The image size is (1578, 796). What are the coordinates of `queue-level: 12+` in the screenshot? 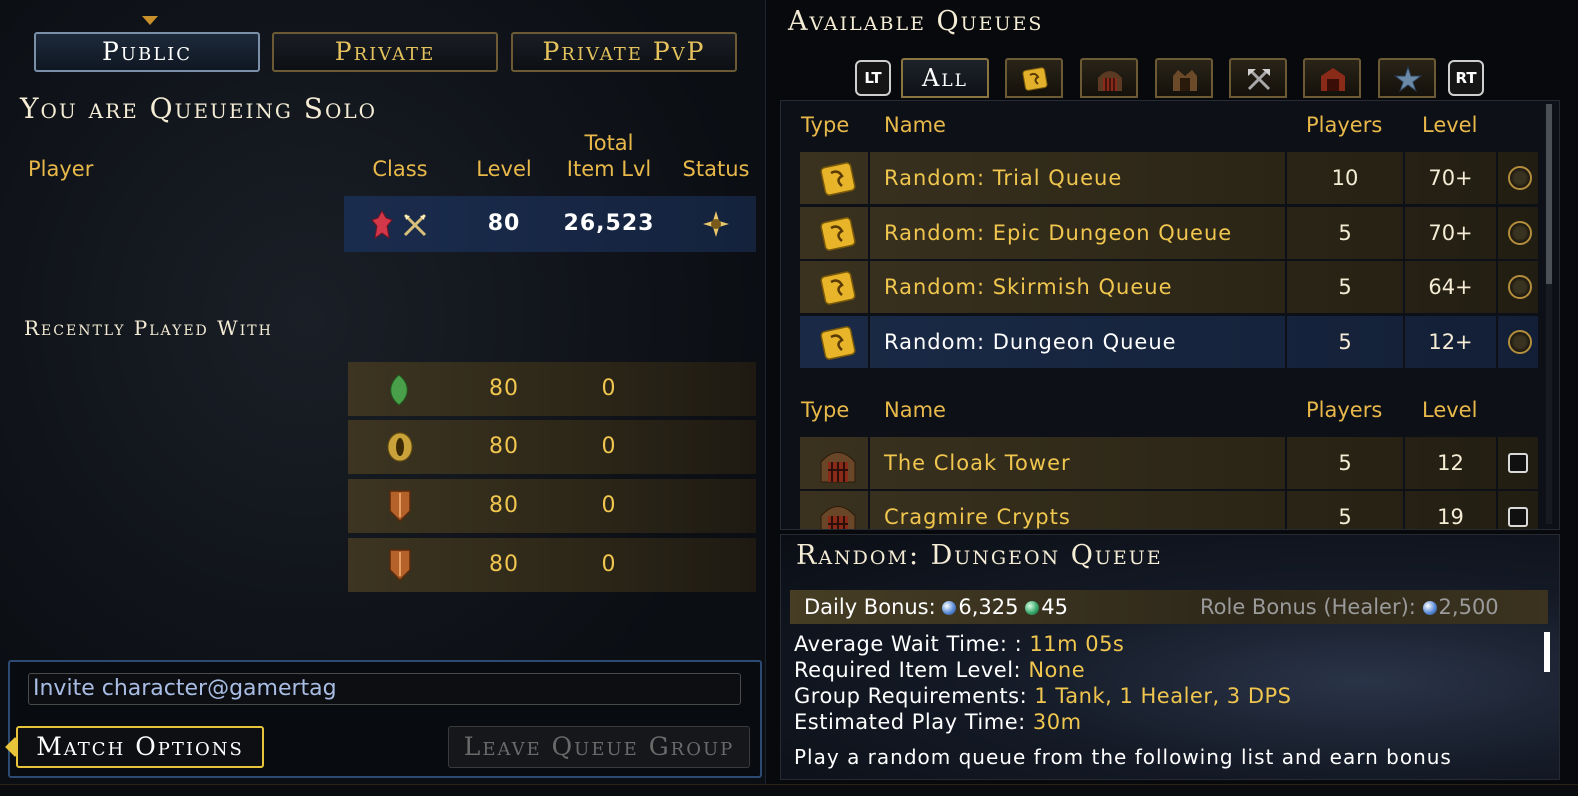 It's located at (1450, 342).